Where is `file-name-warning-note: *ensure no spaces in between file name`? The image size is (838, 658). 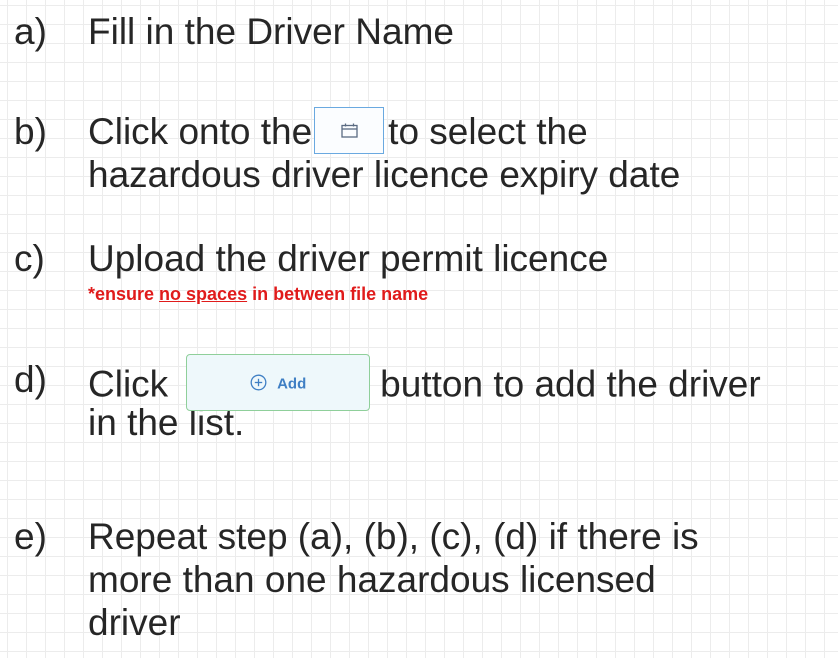
file-name-warning-note: *ensure no spaces in between file name is located at coordinates (348, 294).